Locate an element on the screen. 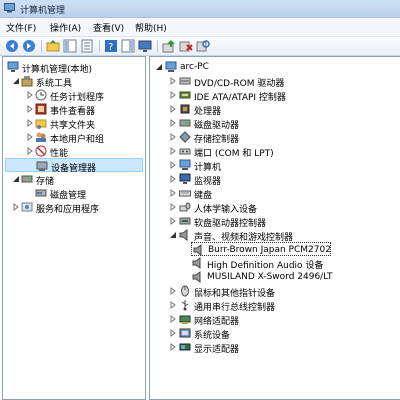  device-musiland-x-sword: MUSILAND X-Sword 2496/LT is located at coordinates (291, 277).